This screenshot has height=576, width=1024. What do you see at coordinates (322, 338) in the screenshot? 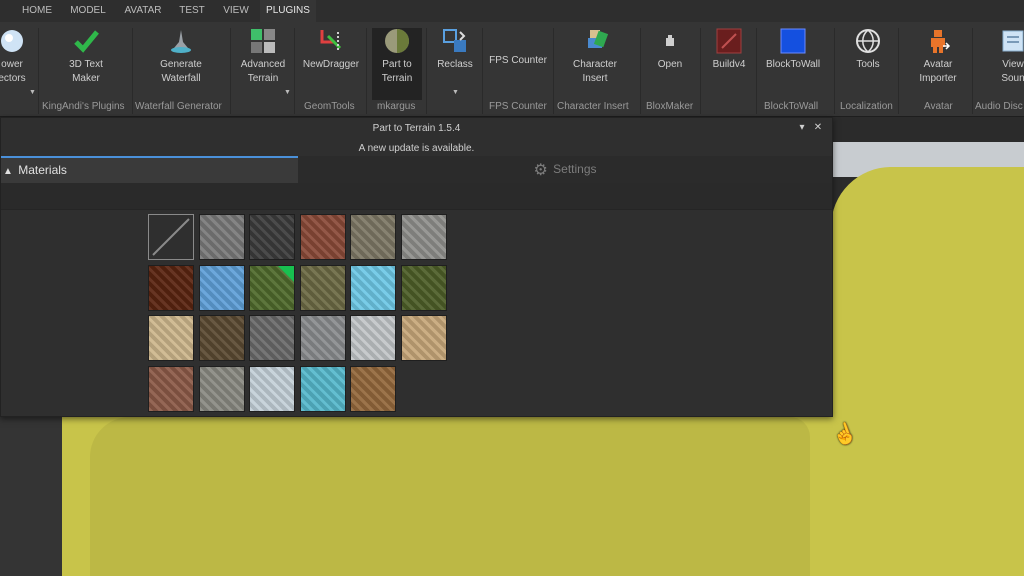
I see `material-swatch-rock` at bounding box center [322, 338].